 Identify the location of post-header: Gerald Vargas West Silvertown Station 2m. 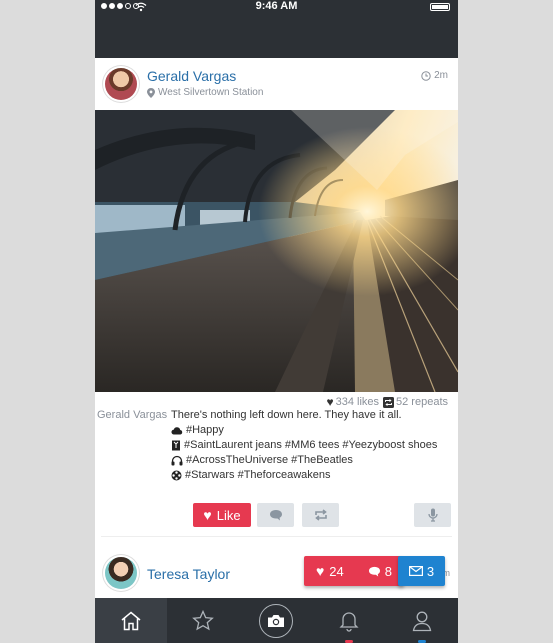
(276, 84).